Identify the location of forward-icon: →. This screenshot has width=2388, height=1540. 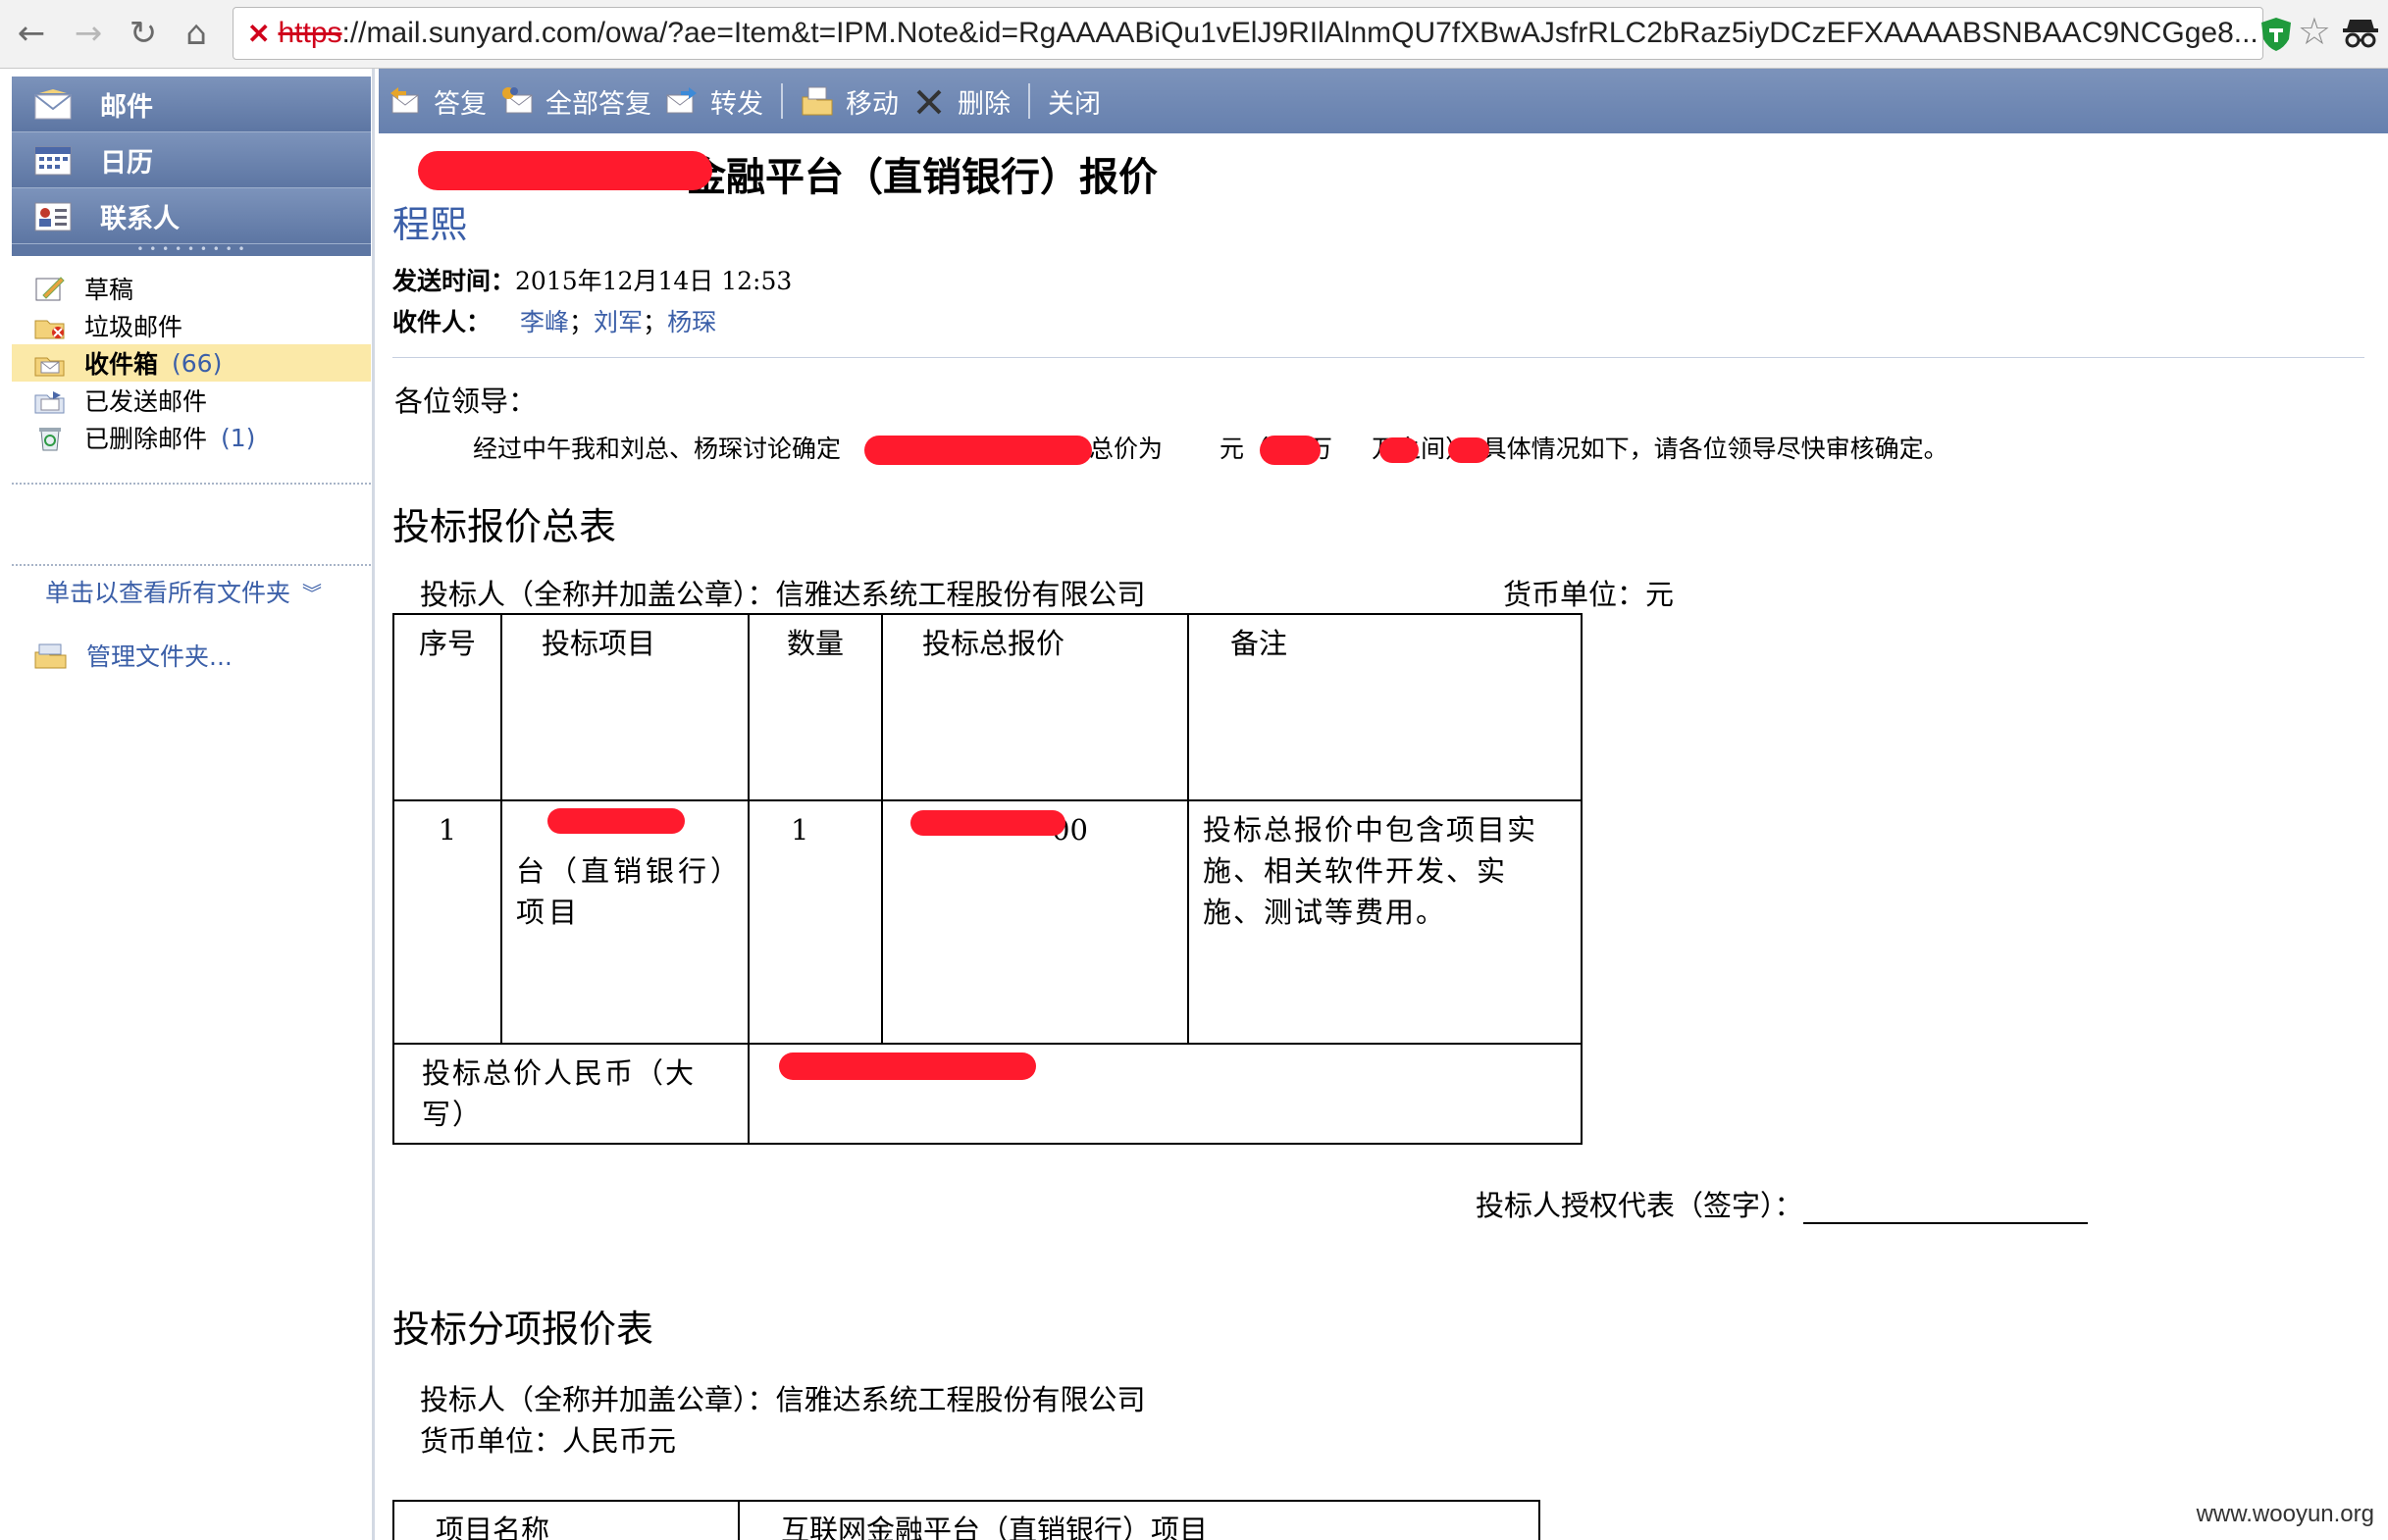
(88, 33).